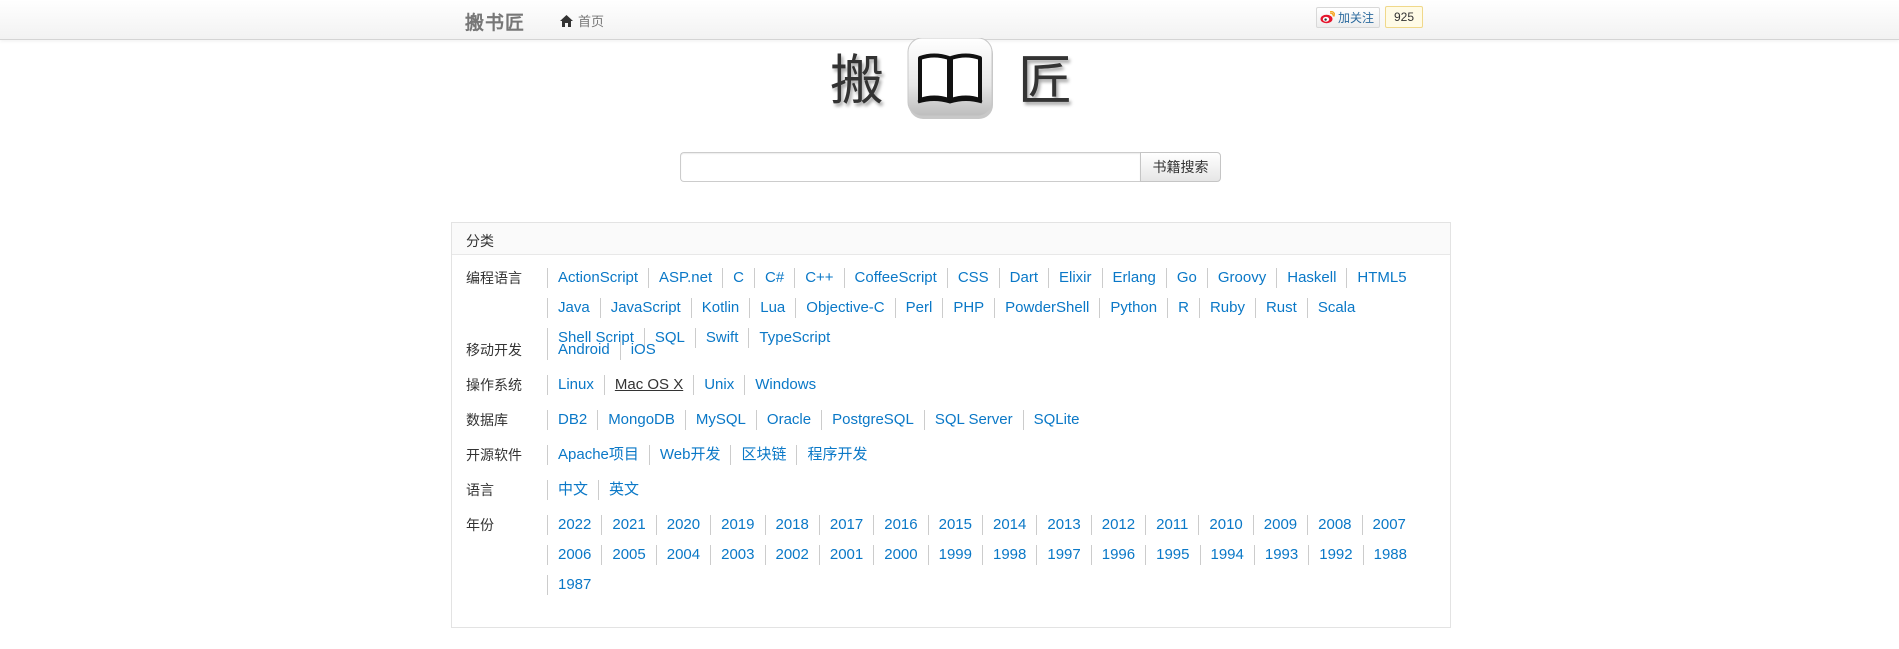 This screenshot has width=1899, height=649. Describe the element at coordinates (895, 278) in the screenshot. I see `category-link: CoffeeScript` at that location.